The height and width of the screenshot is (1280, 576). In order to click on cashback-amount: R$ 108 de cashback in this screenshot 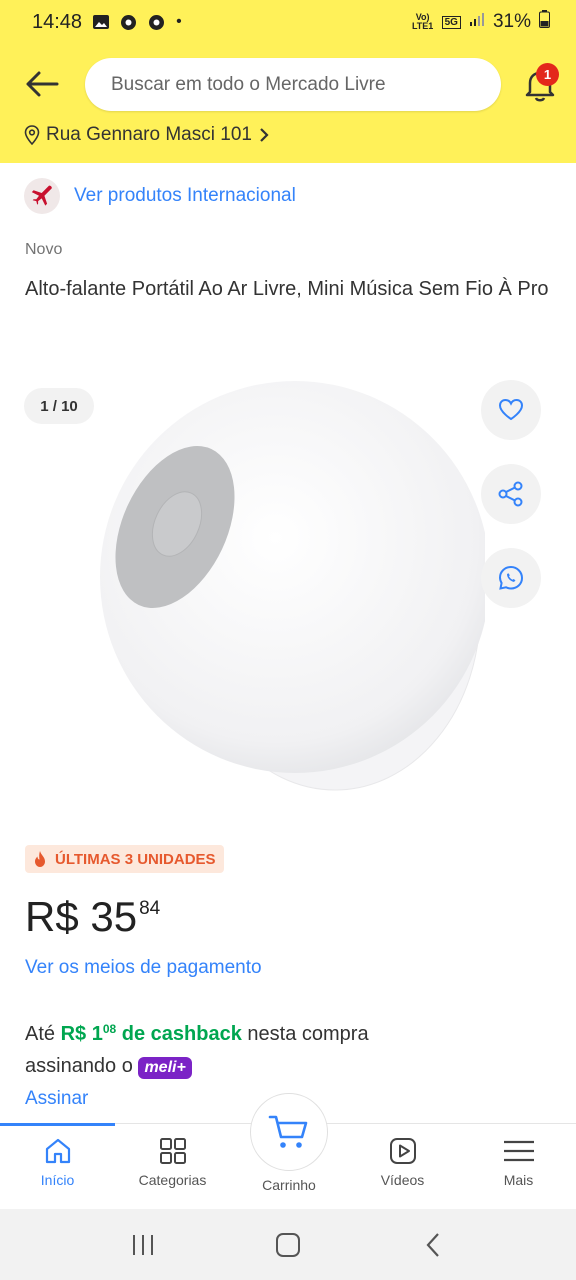, I will do `click(151, 1033)`.